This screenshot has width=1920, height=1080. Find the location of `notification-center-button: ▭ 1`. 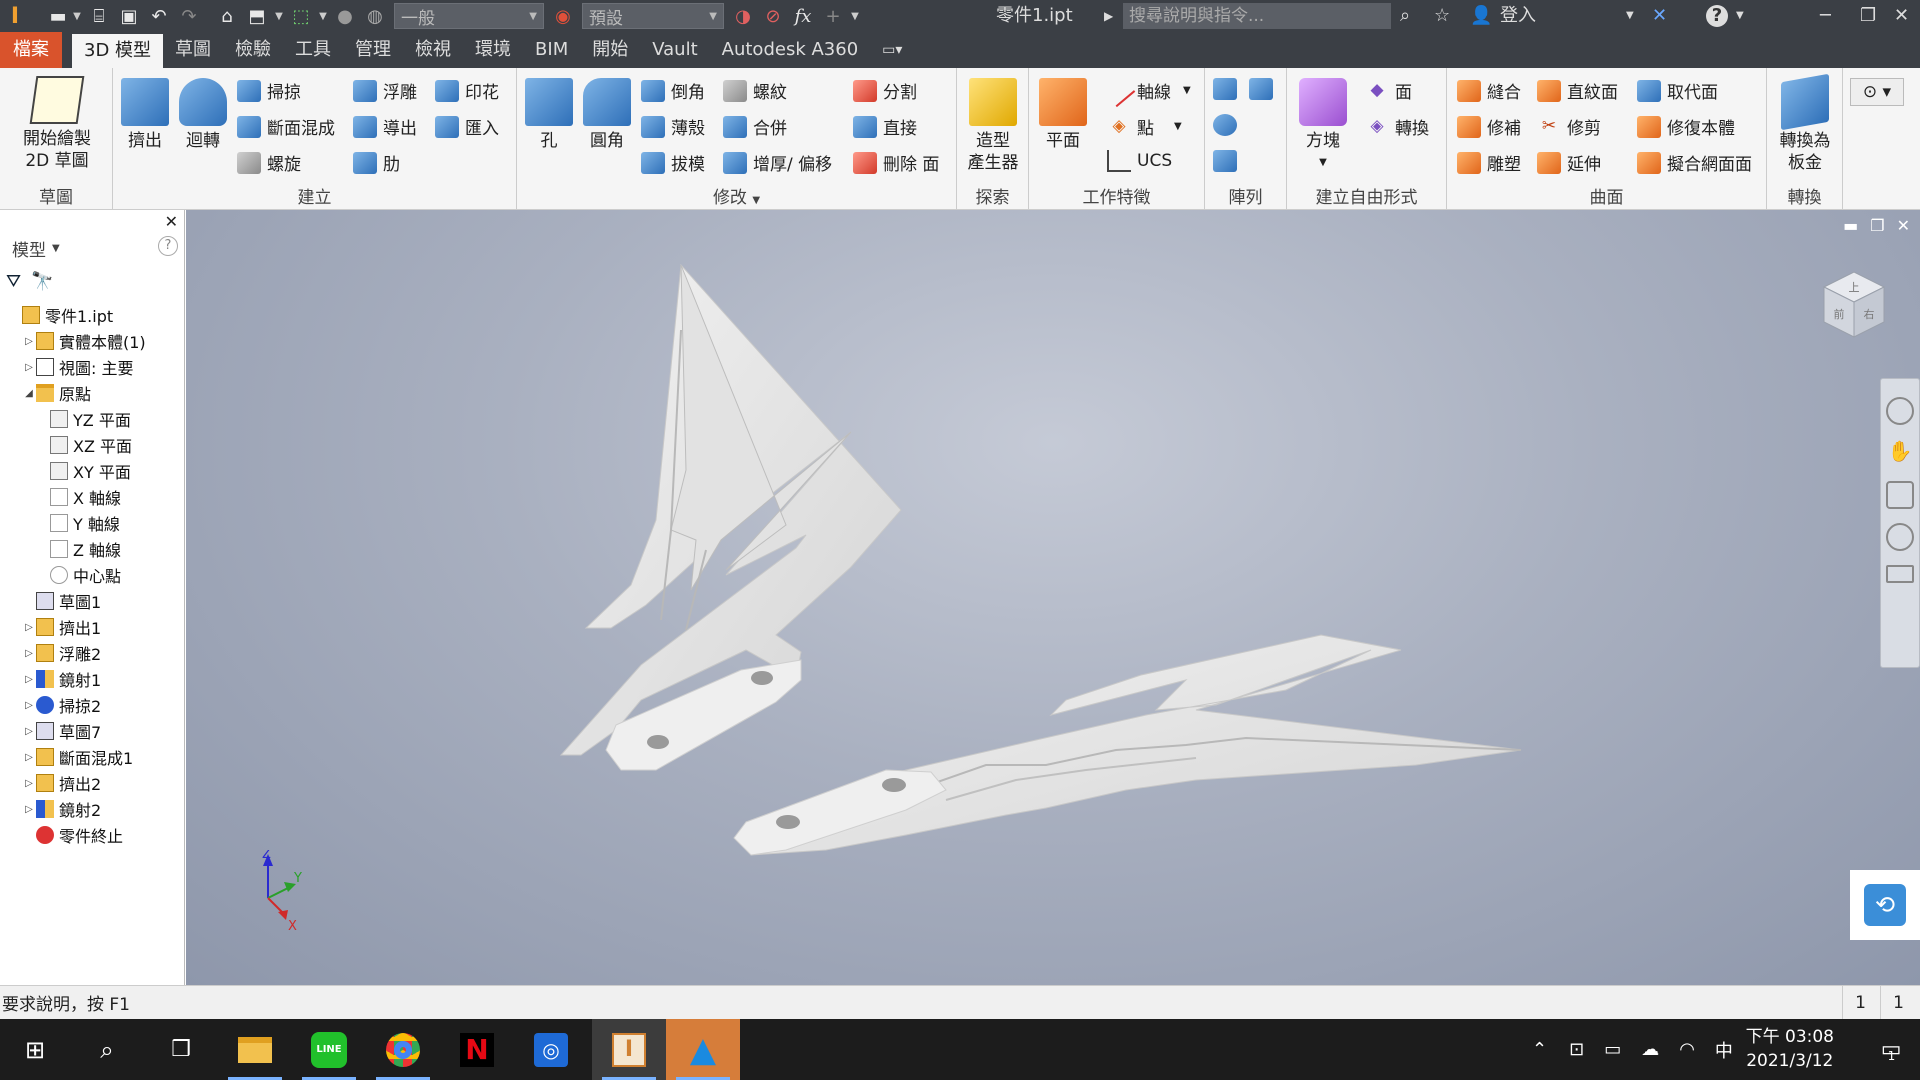

notification-center-button: ▭ 1 is located at coordinates (1888, 1049).